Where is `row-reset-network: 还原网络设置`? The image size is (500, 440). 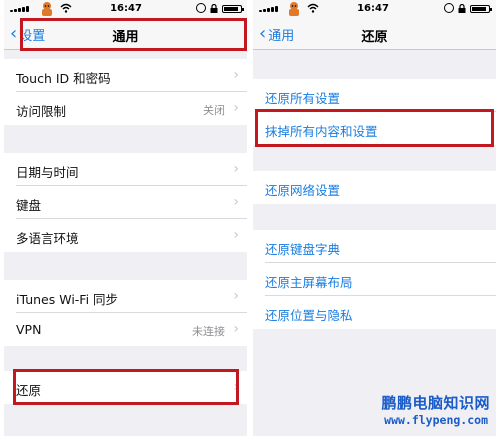
row-reset-network: 还原网络设置 is located at coordinates (374, 187).